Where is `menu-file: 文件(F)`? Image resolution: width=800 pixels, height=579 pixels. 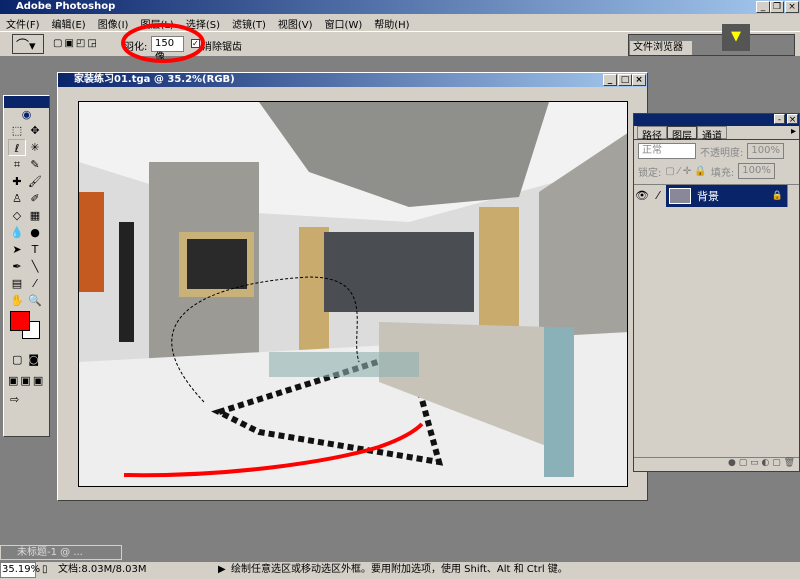
menu-file: 文件(F) is located at coordinates (23, 22).